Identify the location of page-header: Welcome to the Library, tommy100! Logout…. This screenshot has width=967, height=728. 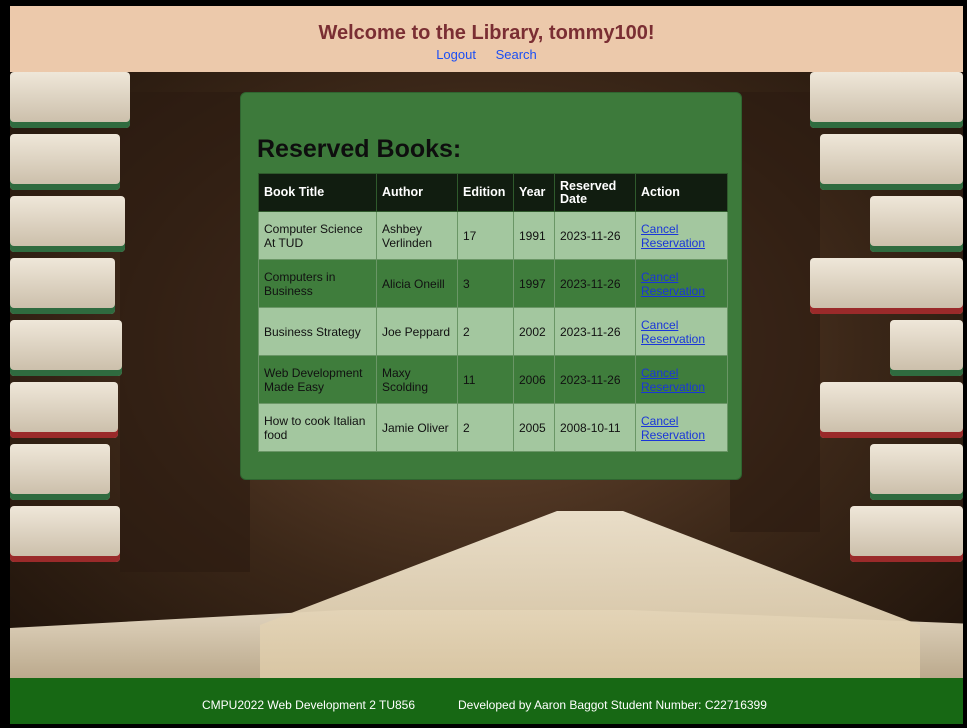
(486, 39).